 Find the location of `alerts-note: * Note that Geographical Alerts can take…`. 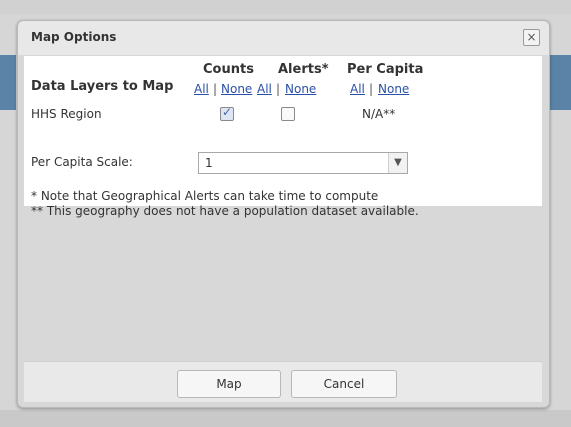

alerts-note: * Note that Geographical Alerts can take… is located at coordinates (205, 196).